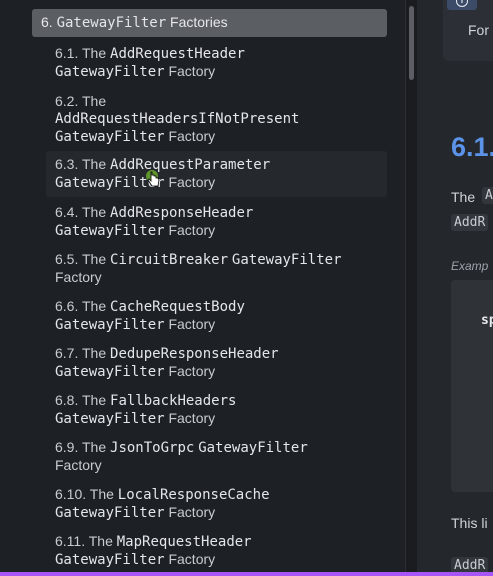  What do you see at coordinates (199, 22) in the screenshot?
I see `toc-tail: Factories` at bounding box center [199, 22].